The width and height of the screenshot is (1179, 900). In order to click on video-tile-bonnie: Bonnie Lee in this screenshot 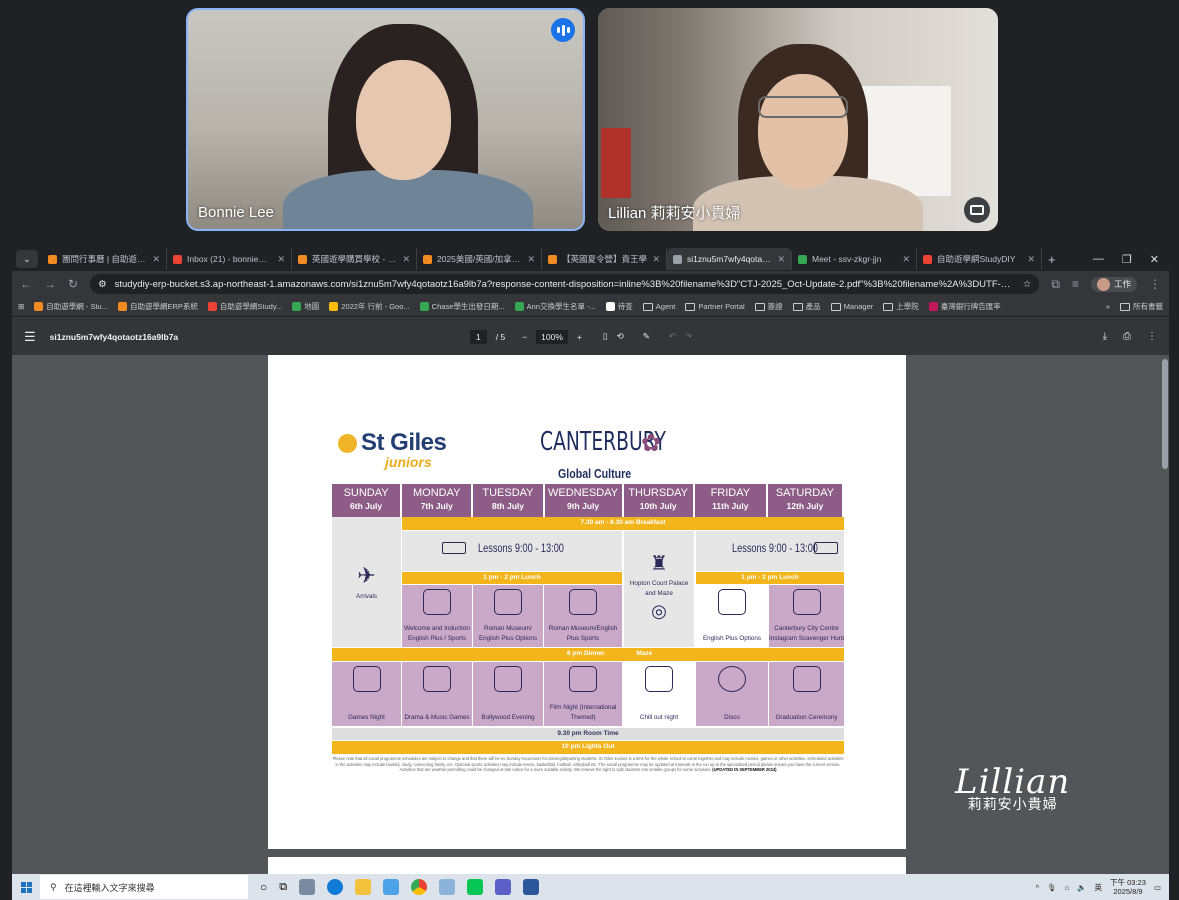, I will do `click(385, 119)`.